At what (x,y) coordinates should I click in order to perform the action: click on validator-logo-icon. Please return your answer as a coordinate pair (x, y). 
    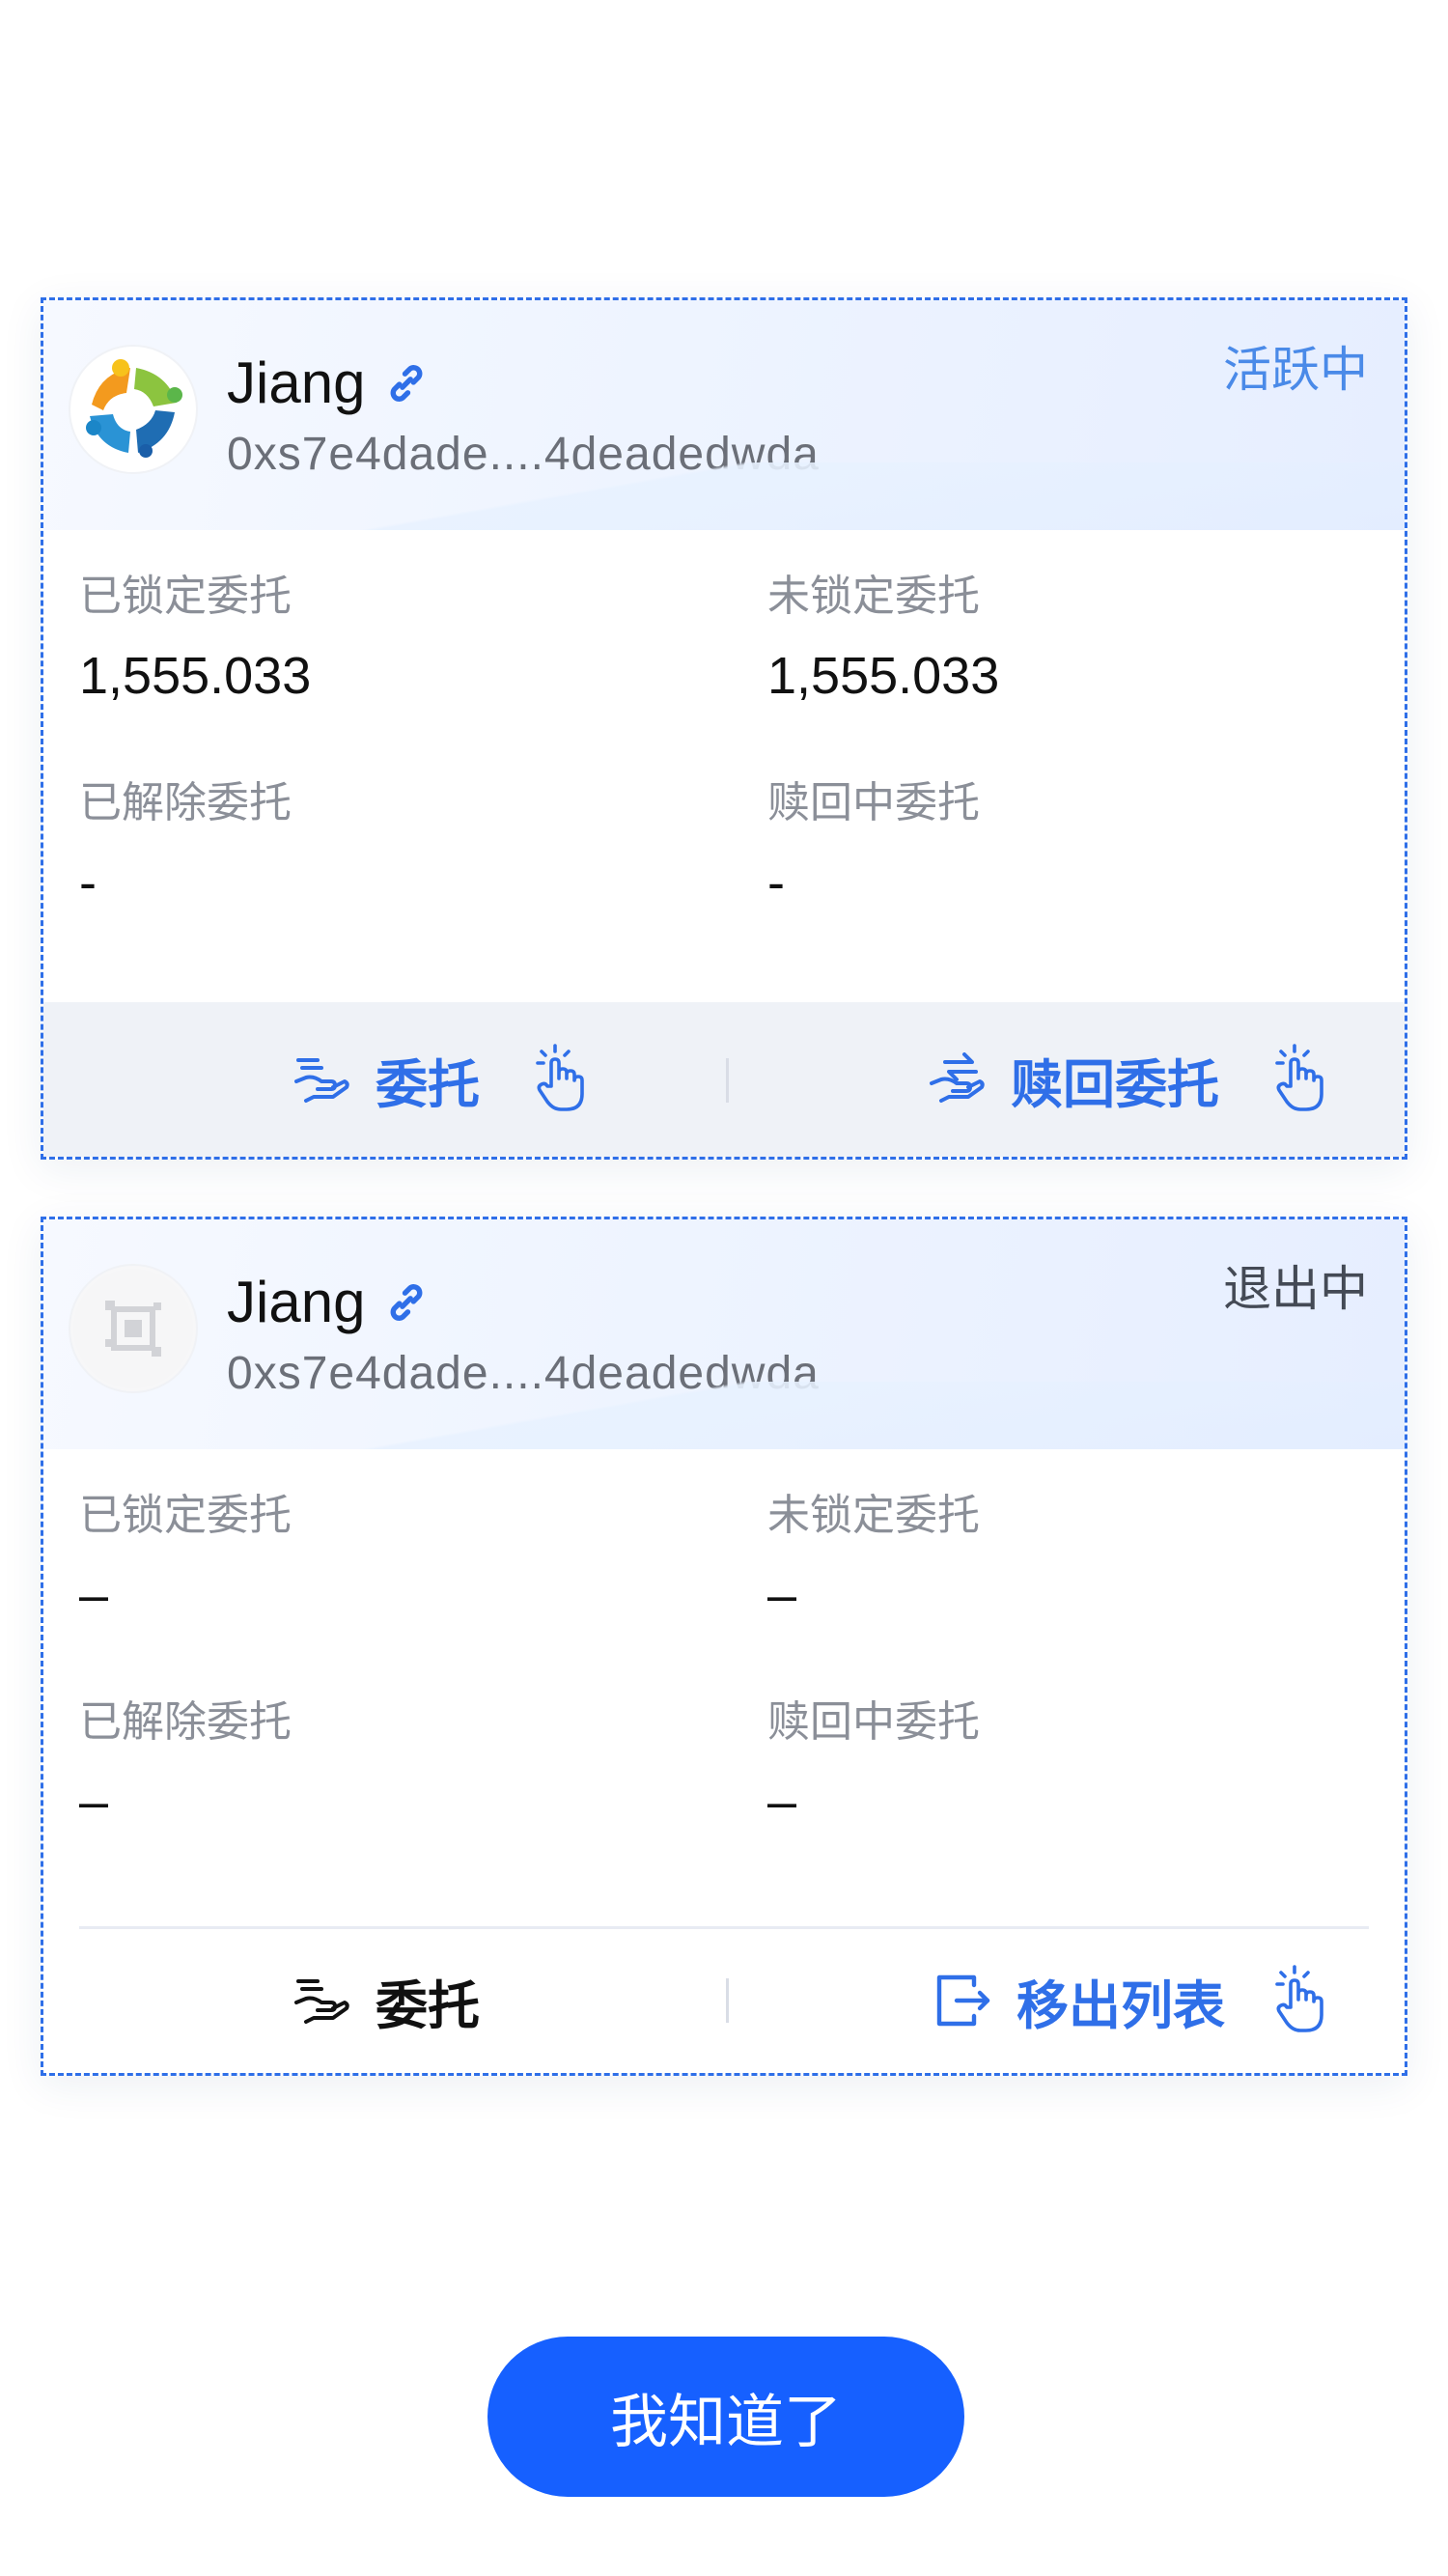
    Looking at the image, I should click on (133, 410).